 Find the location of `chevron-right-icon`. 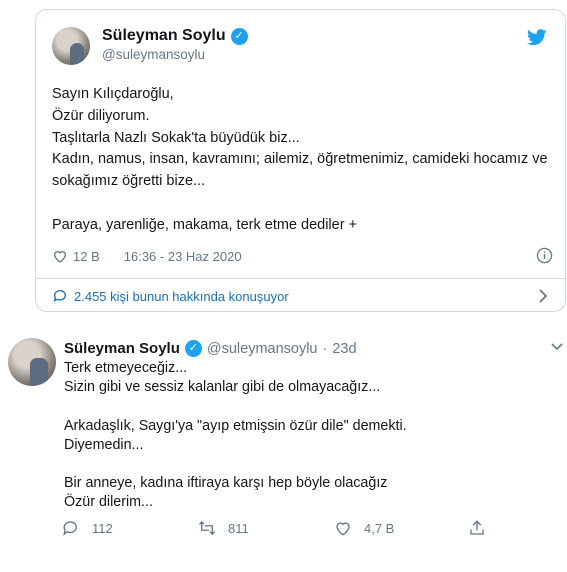

chevron-right-icon is located at coordinates (543, 296).